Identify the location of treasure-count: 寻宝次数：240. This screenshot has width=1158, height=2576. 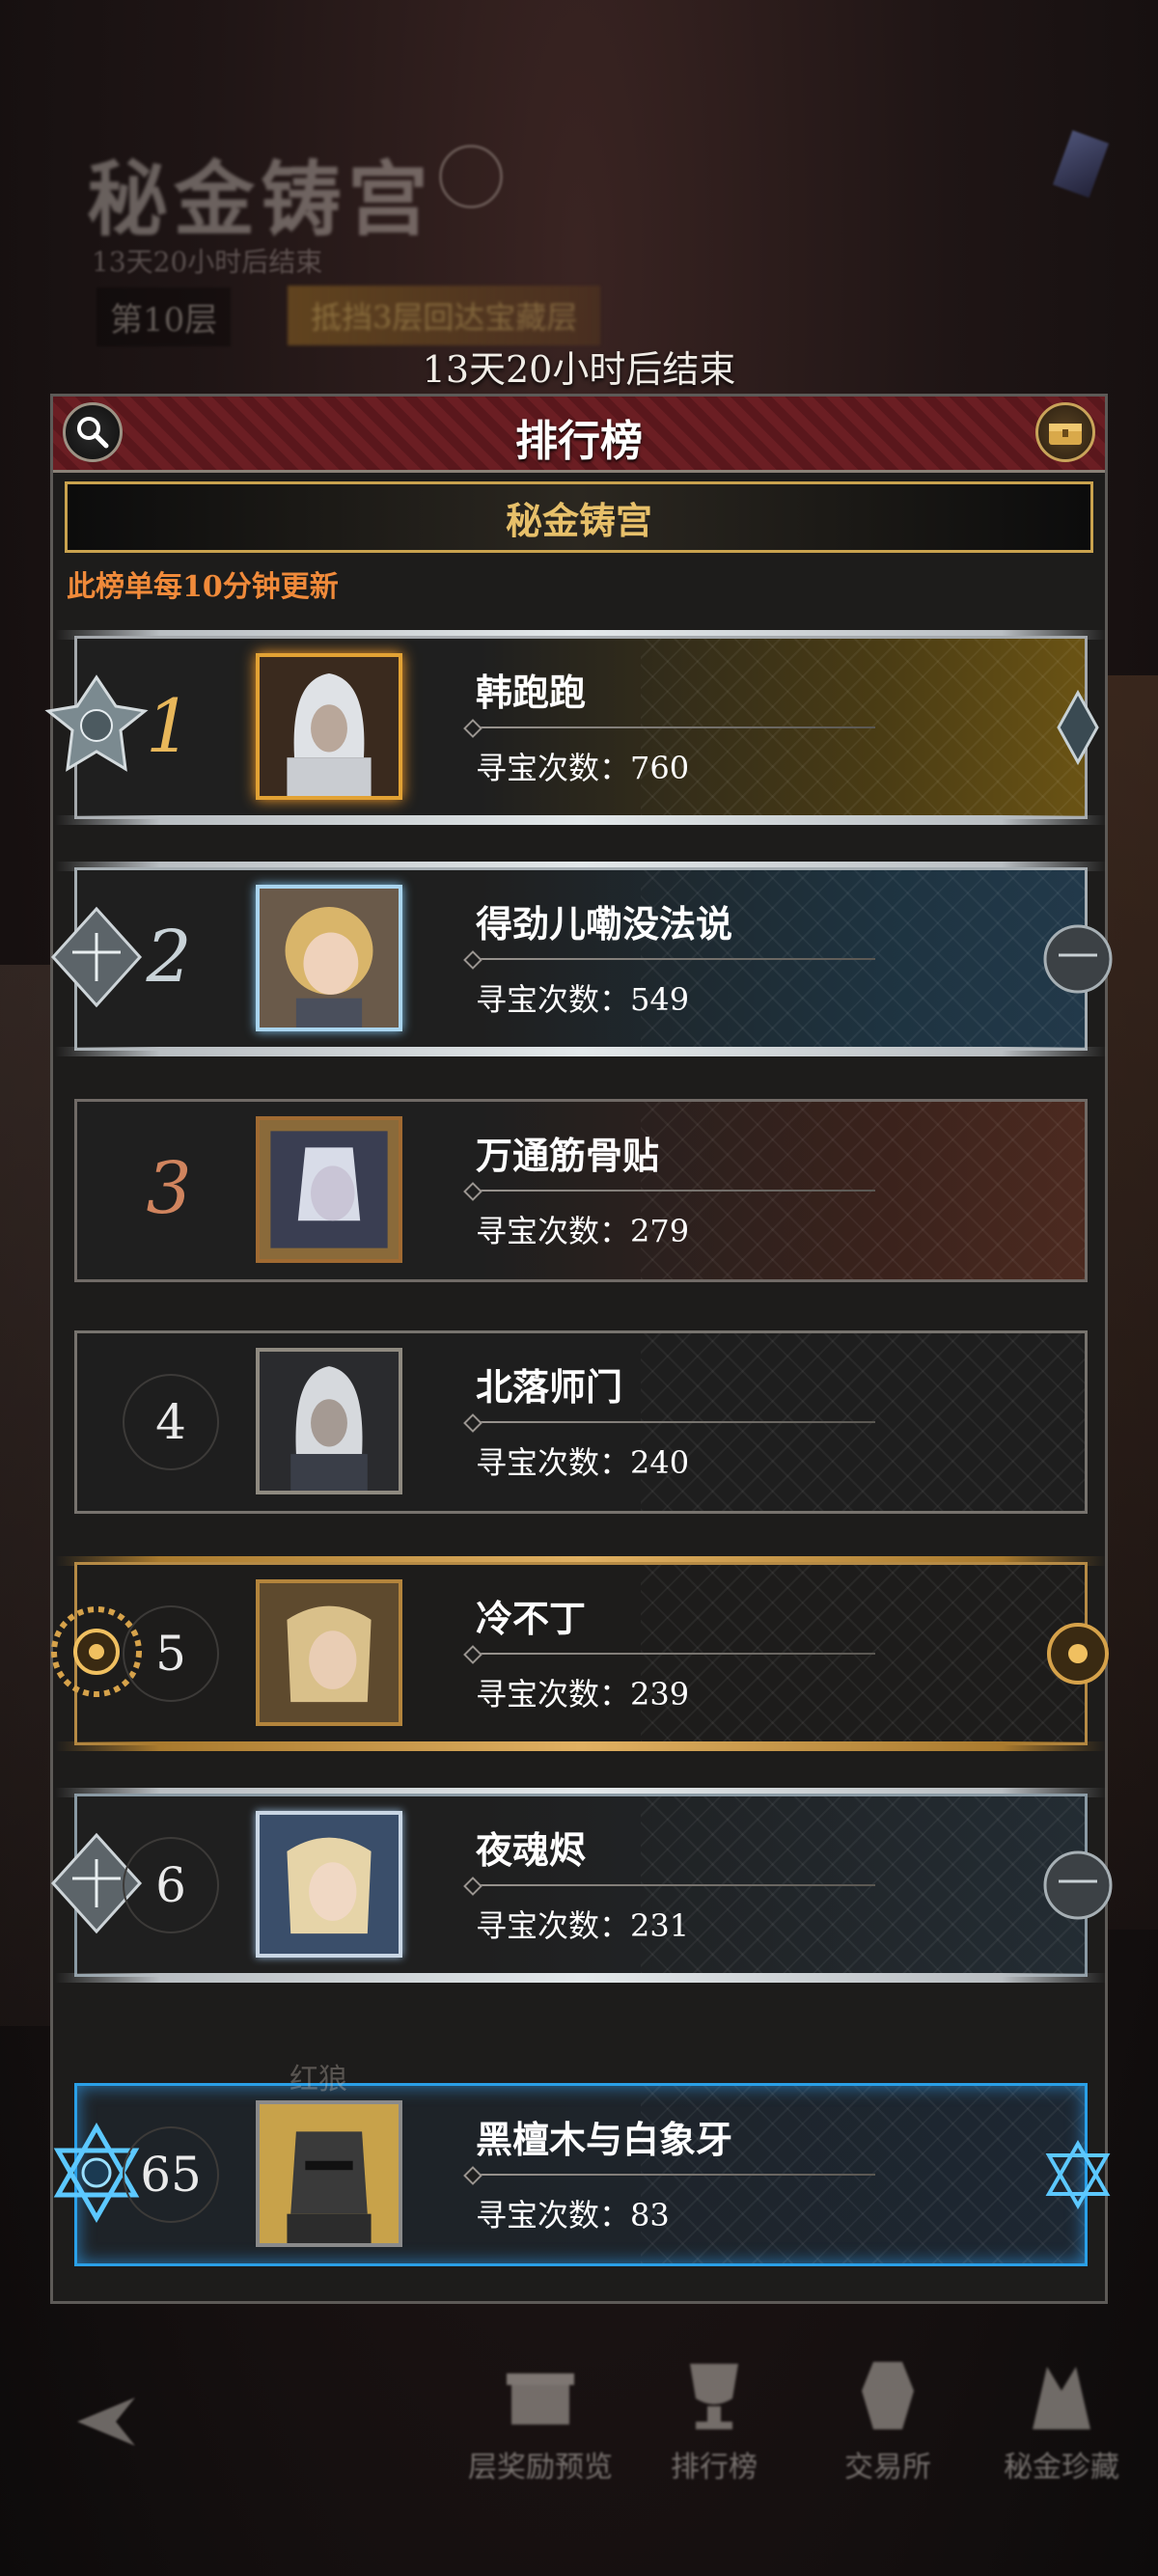
(583, 1463).